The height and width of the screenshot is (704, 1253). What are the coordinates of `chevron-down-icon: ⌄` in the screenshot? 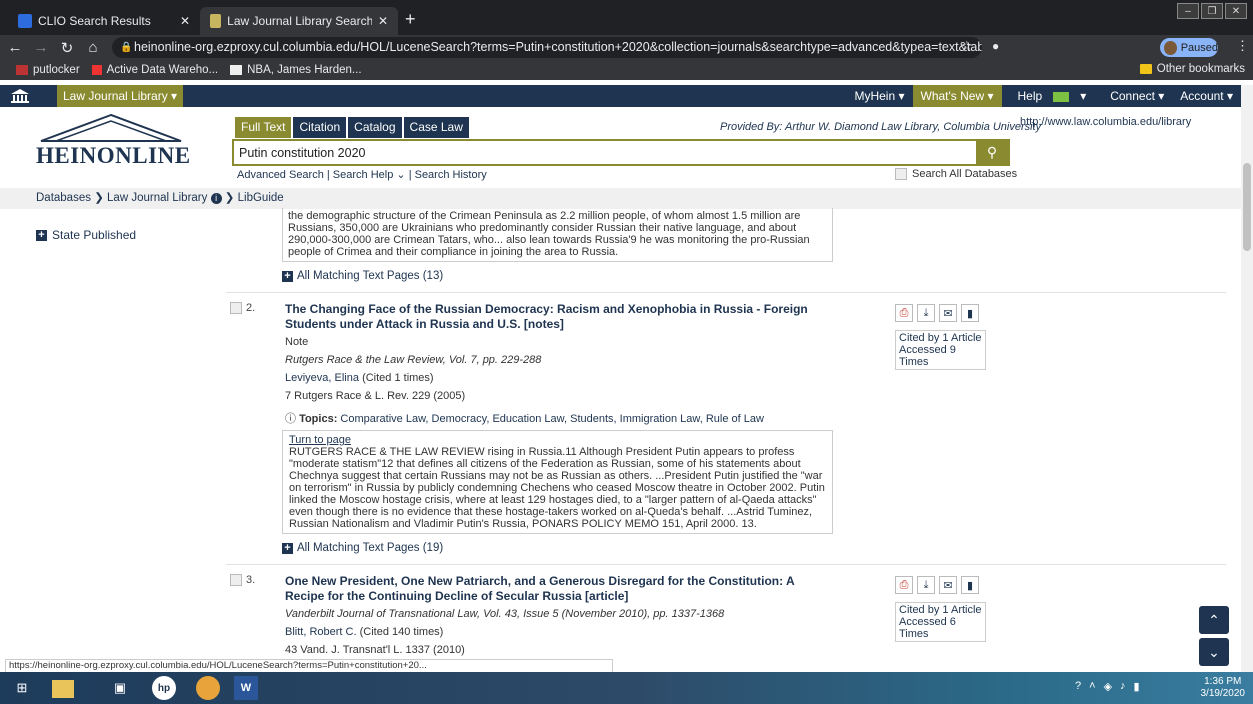 It's located at (400, 175).